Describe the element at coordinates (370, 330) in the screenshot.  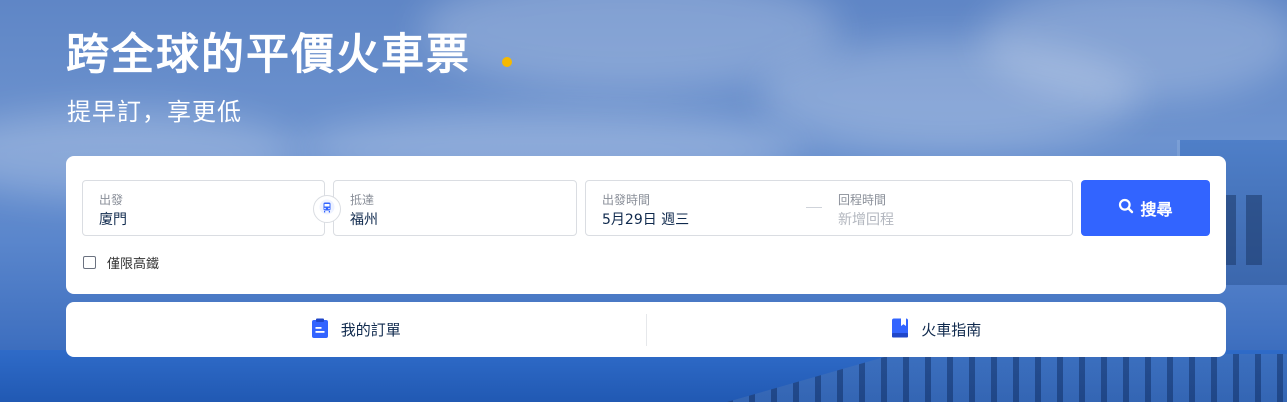
I see `my-orders-label: 我的訂單` at that location.